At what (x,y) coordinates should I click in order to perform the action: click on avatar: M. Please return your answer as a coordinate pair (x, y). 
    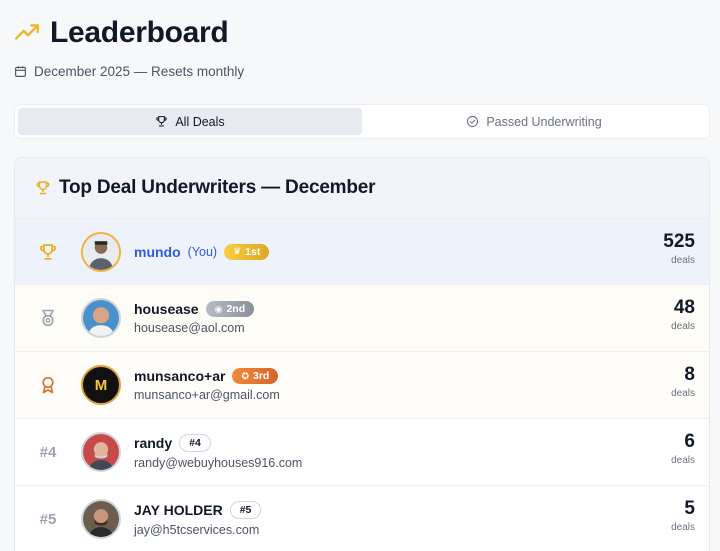
    Looking at the image, I should click on (101, 385).